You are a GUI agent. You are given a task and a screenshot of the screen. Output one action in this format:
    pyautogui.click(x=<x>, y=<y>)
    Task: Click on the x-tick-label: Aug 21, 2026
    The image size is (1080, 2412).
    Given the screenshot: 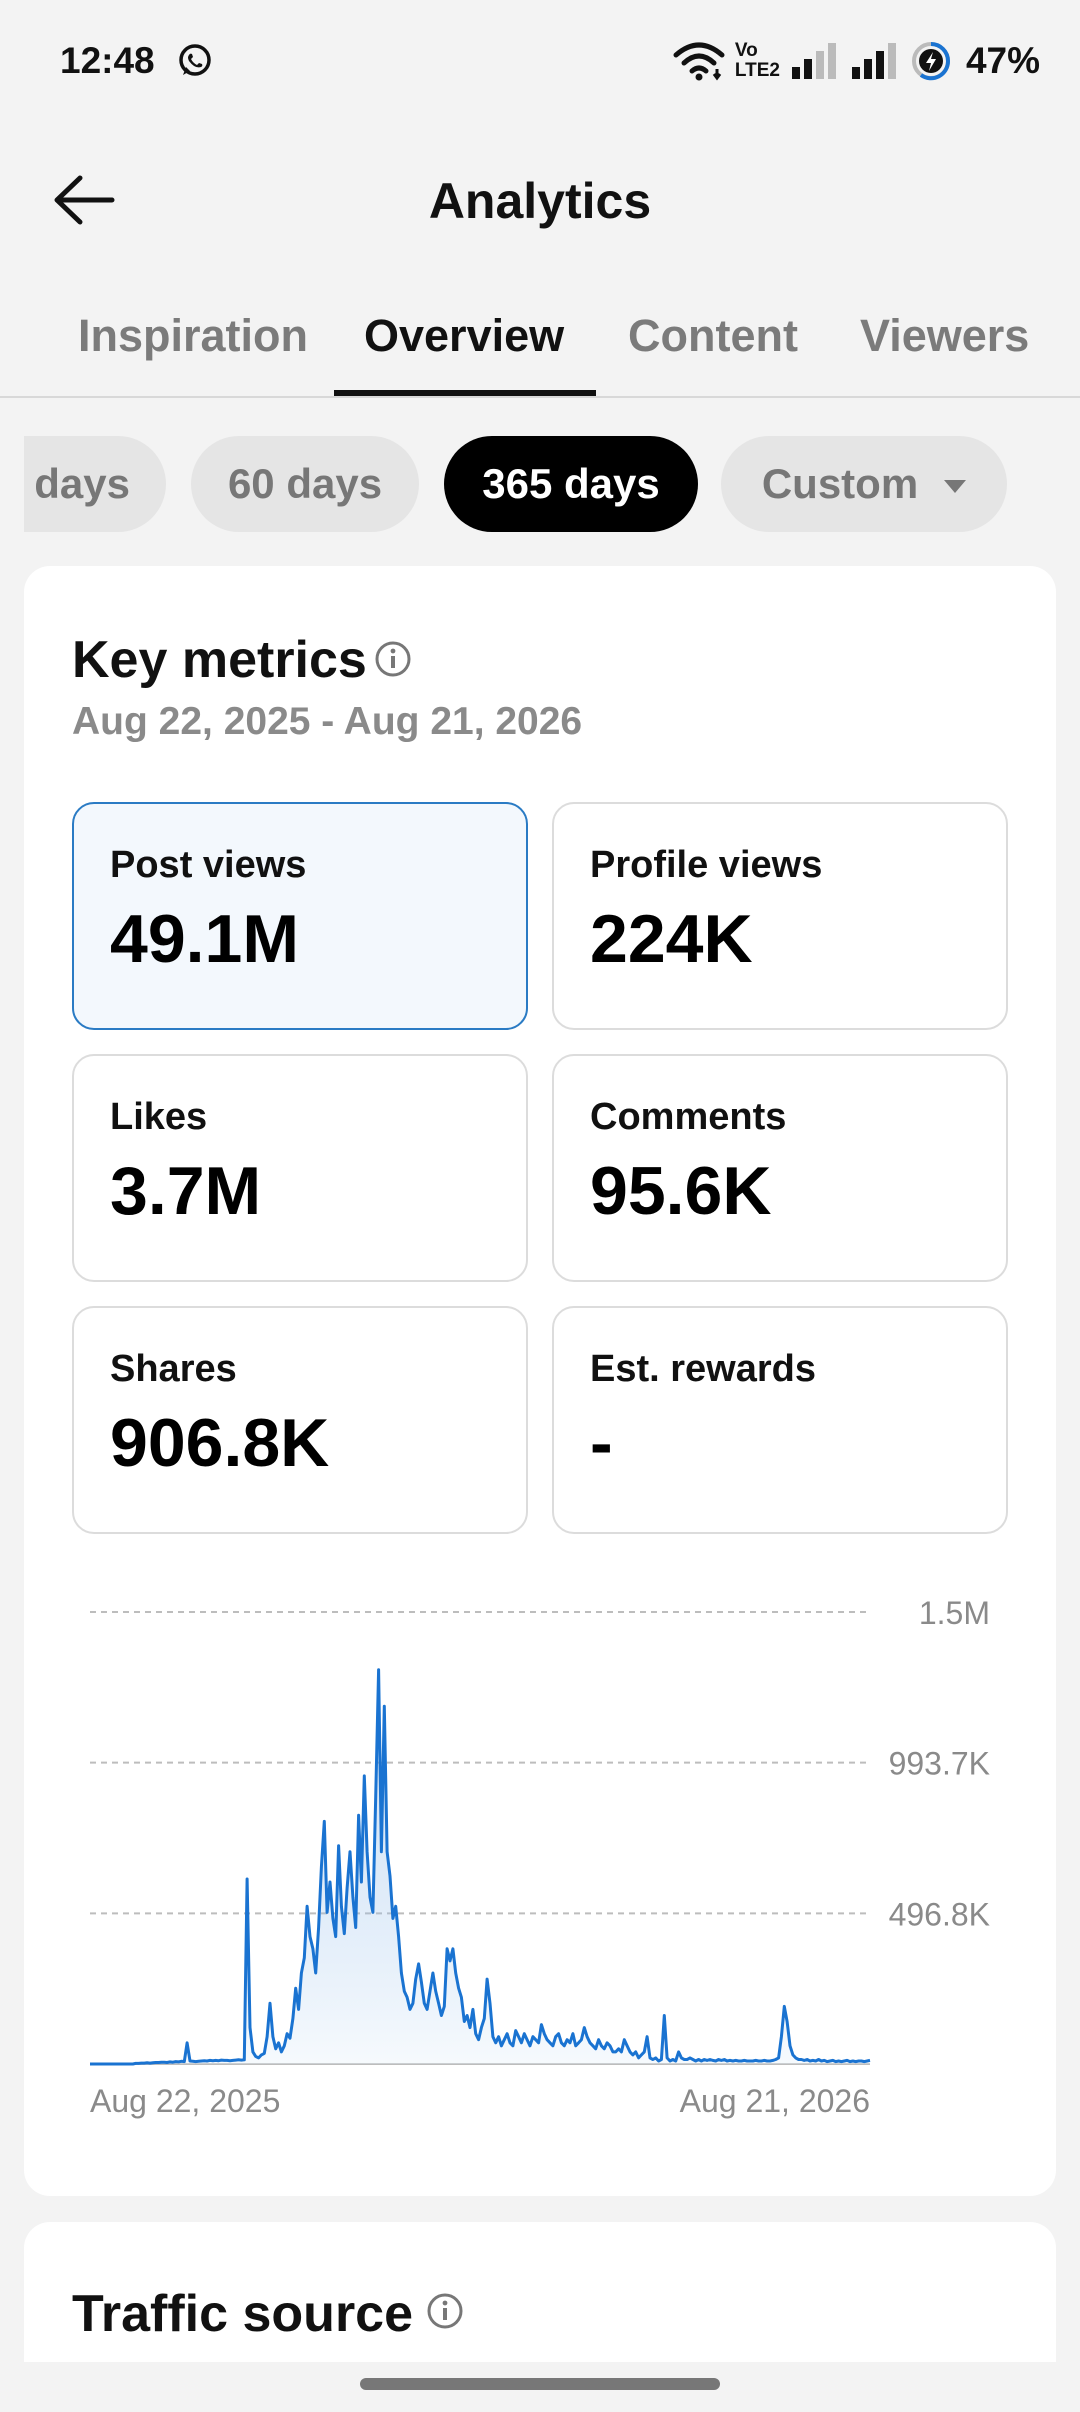 What is the action you would take?
    pyautogui.click(x=775, y=2101)
    